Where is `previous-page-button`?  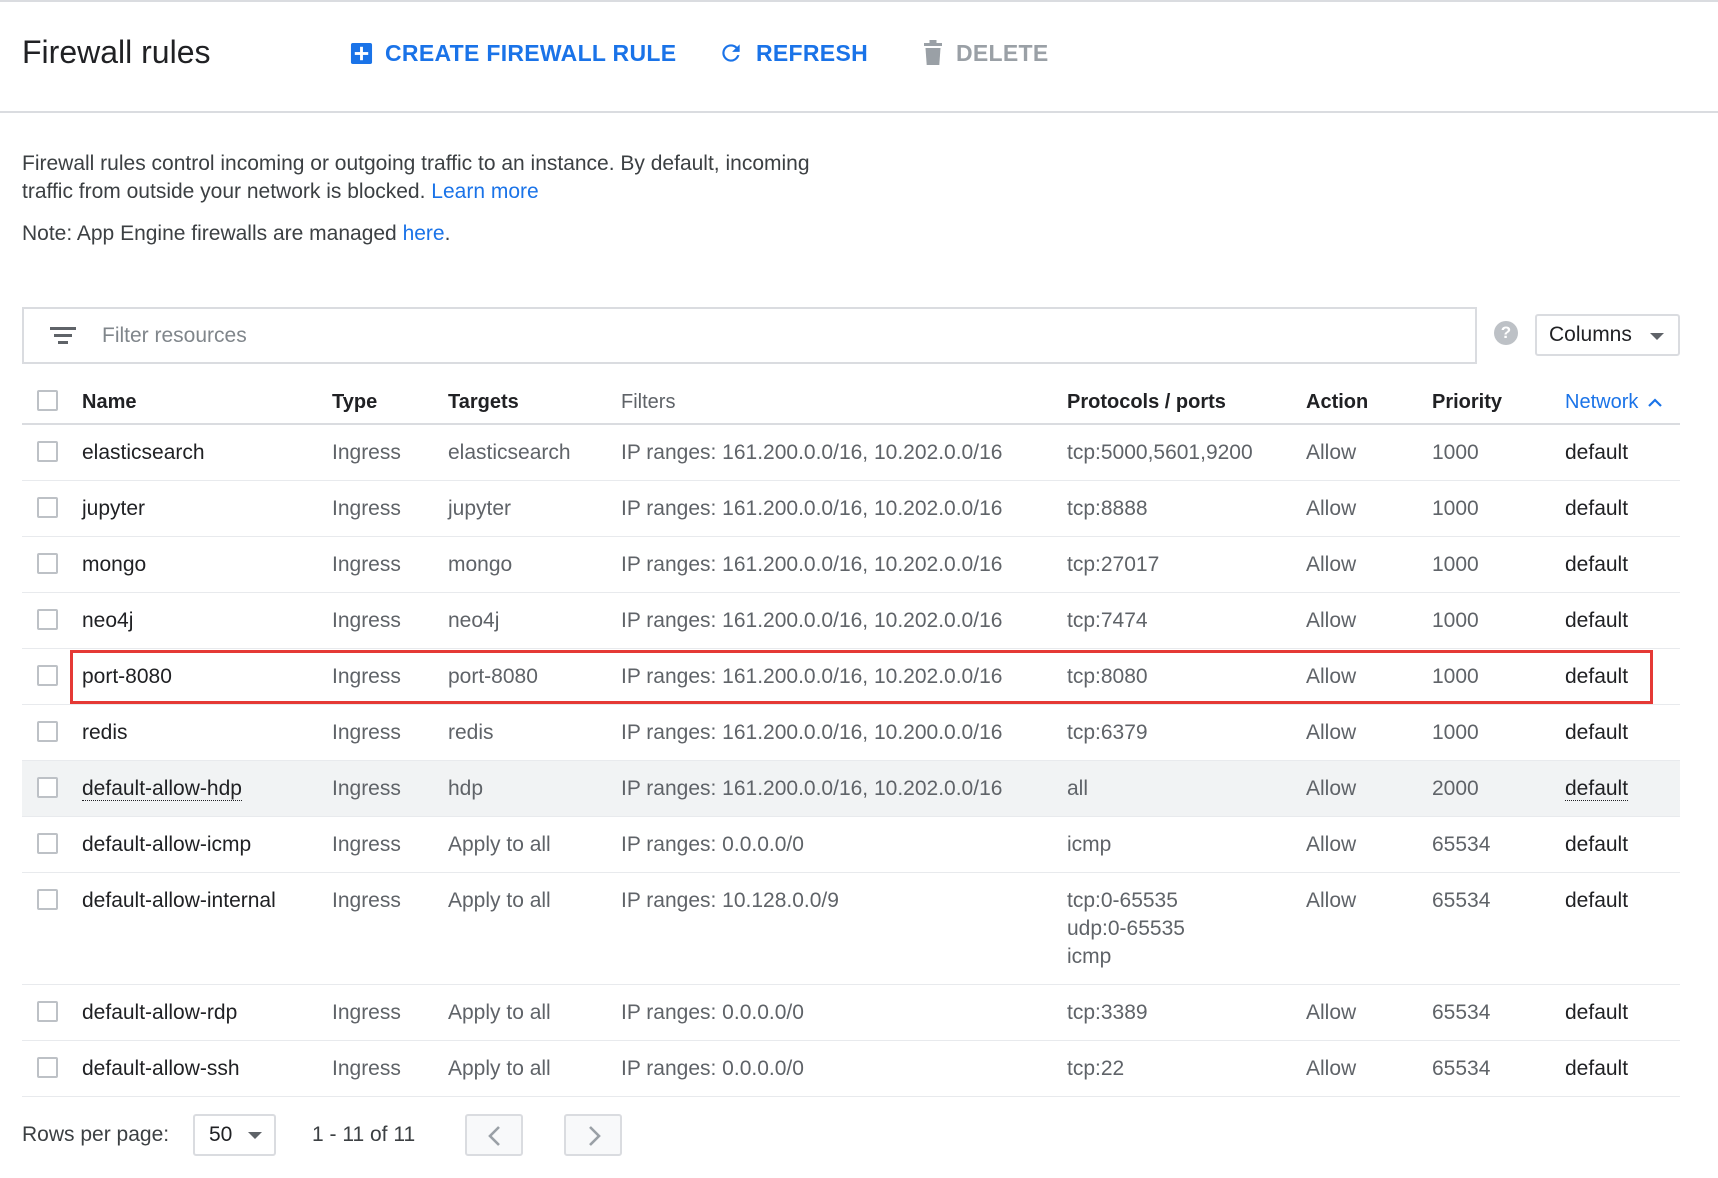
previous-page-button is located at coordinates (494, 1135).